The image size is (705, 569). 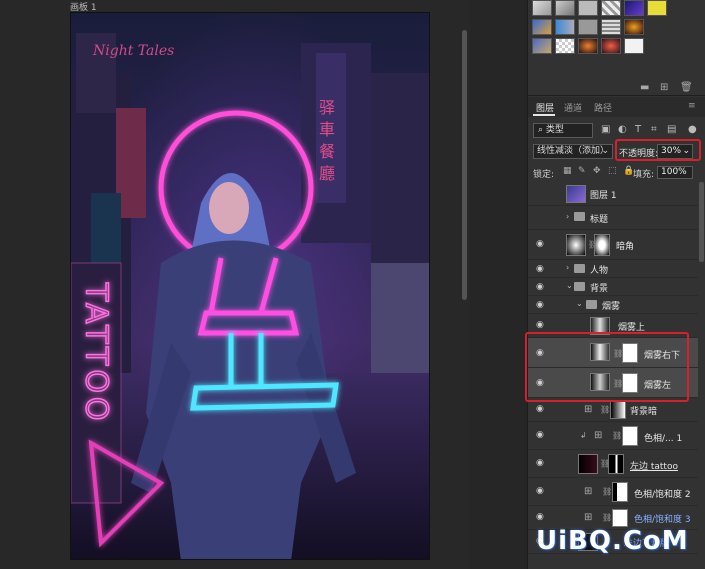 I want to click on svg-text: 餐, so click(x=327, y=151).